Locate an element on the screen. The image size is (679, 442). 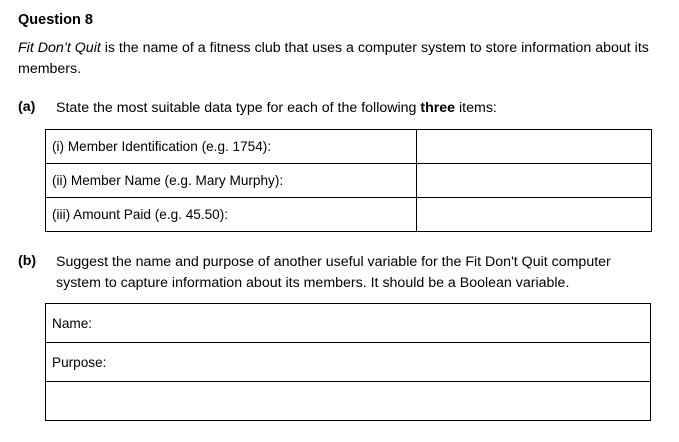
name-answer-cell: Name: is located at coordinates (348, 323).